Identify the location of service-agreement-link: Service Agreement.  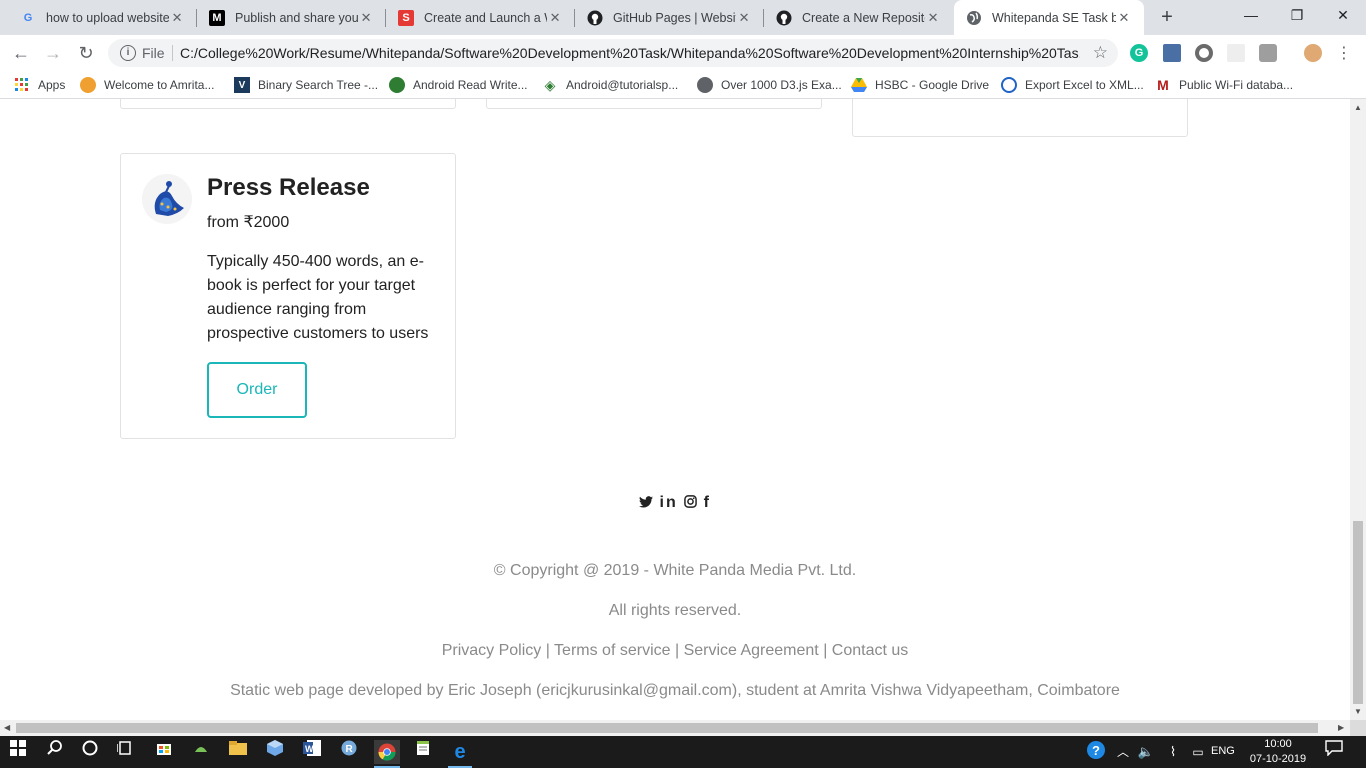
(751, 650).